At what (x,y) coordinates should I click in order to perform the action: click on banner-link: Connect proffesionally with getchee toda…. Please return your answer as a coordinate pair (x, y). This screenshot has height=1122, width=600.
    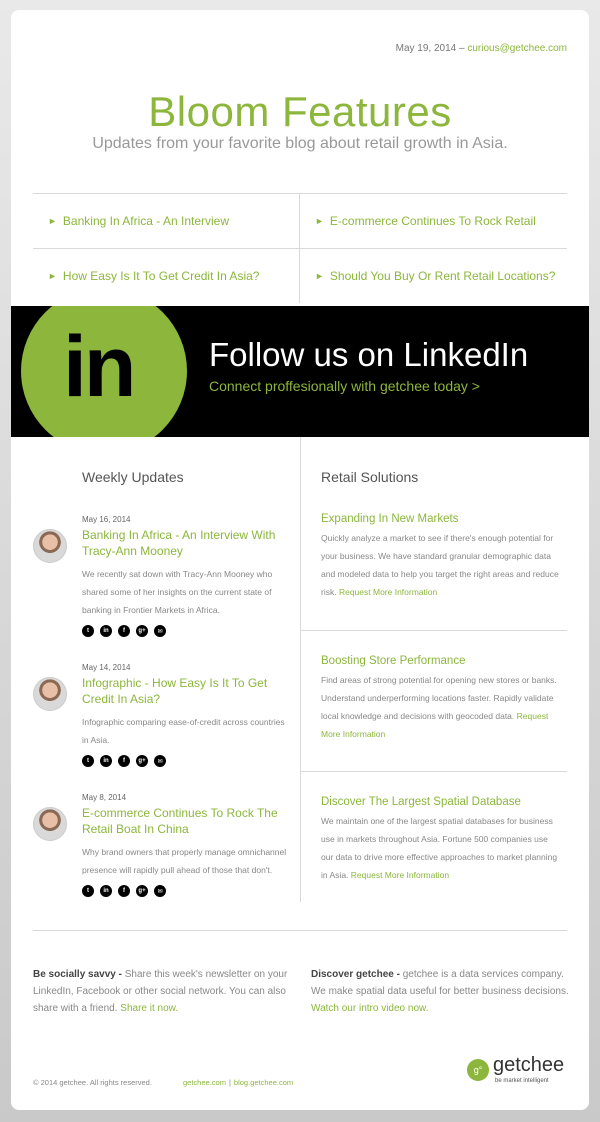
    Looking at the image, I should click on (344, 386).